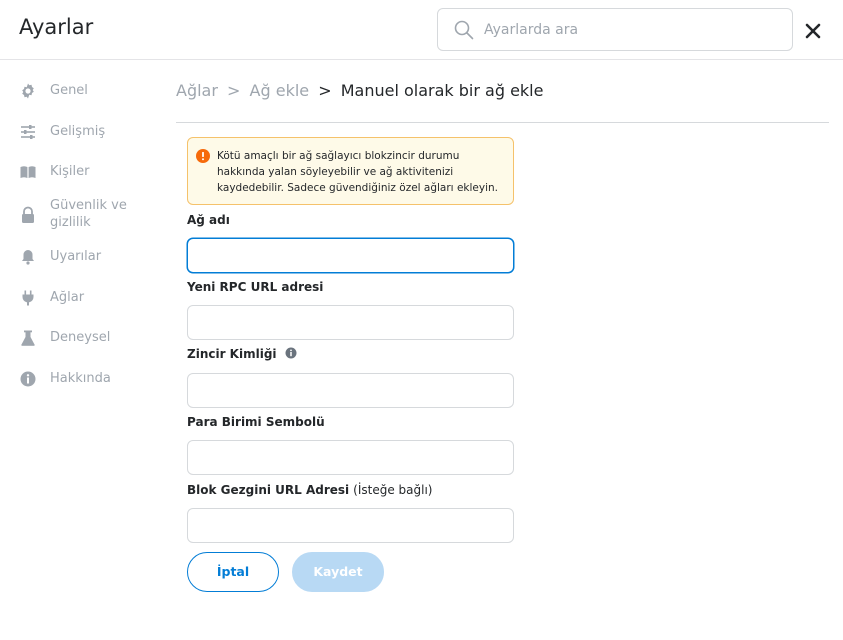 This screenshot has height=640, width=843. I want to click on sidebar-item-contacts: Kişiler, so click(89, 172).